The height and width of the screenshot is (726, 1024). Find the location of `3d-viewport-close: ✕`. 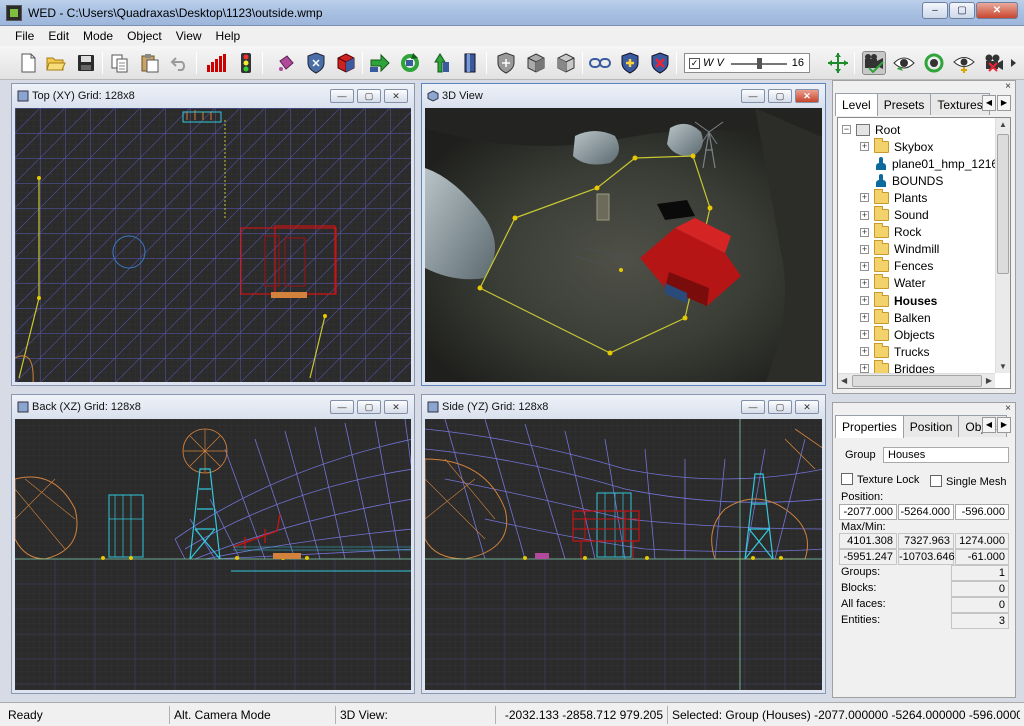

3d-viewport-close: ✕ is located at coordinates (807, 96).